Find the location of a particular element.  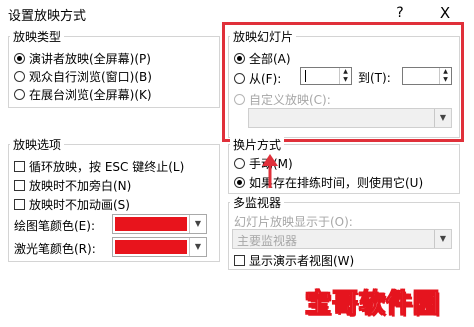

show-type-option-presenter: 演讲者放映(全屏幕)(P) is located at coordinates (82, 58).